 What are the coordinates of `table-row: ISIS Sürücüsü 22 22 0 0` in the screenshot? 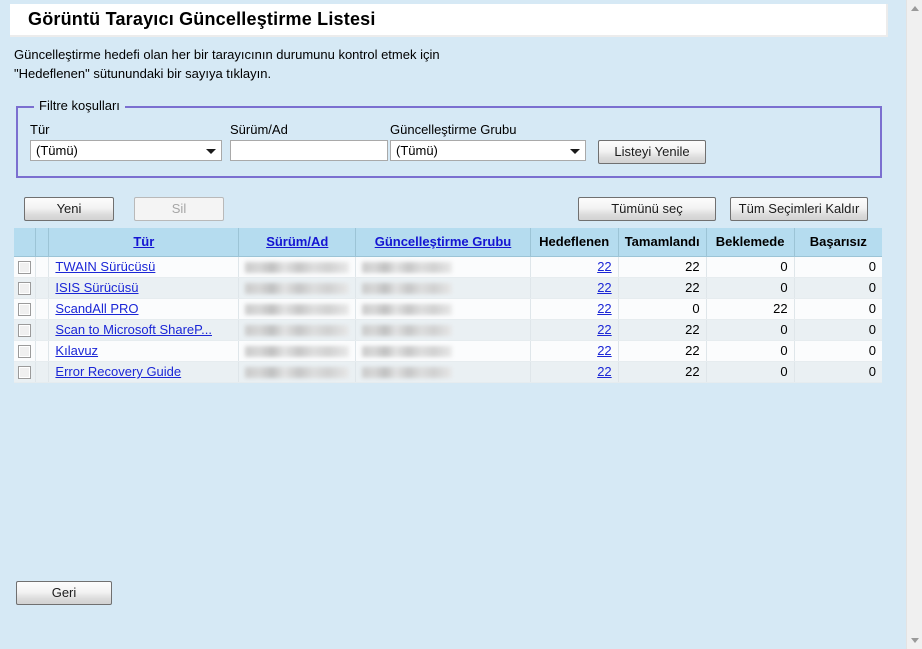 It's located at (448, 288).